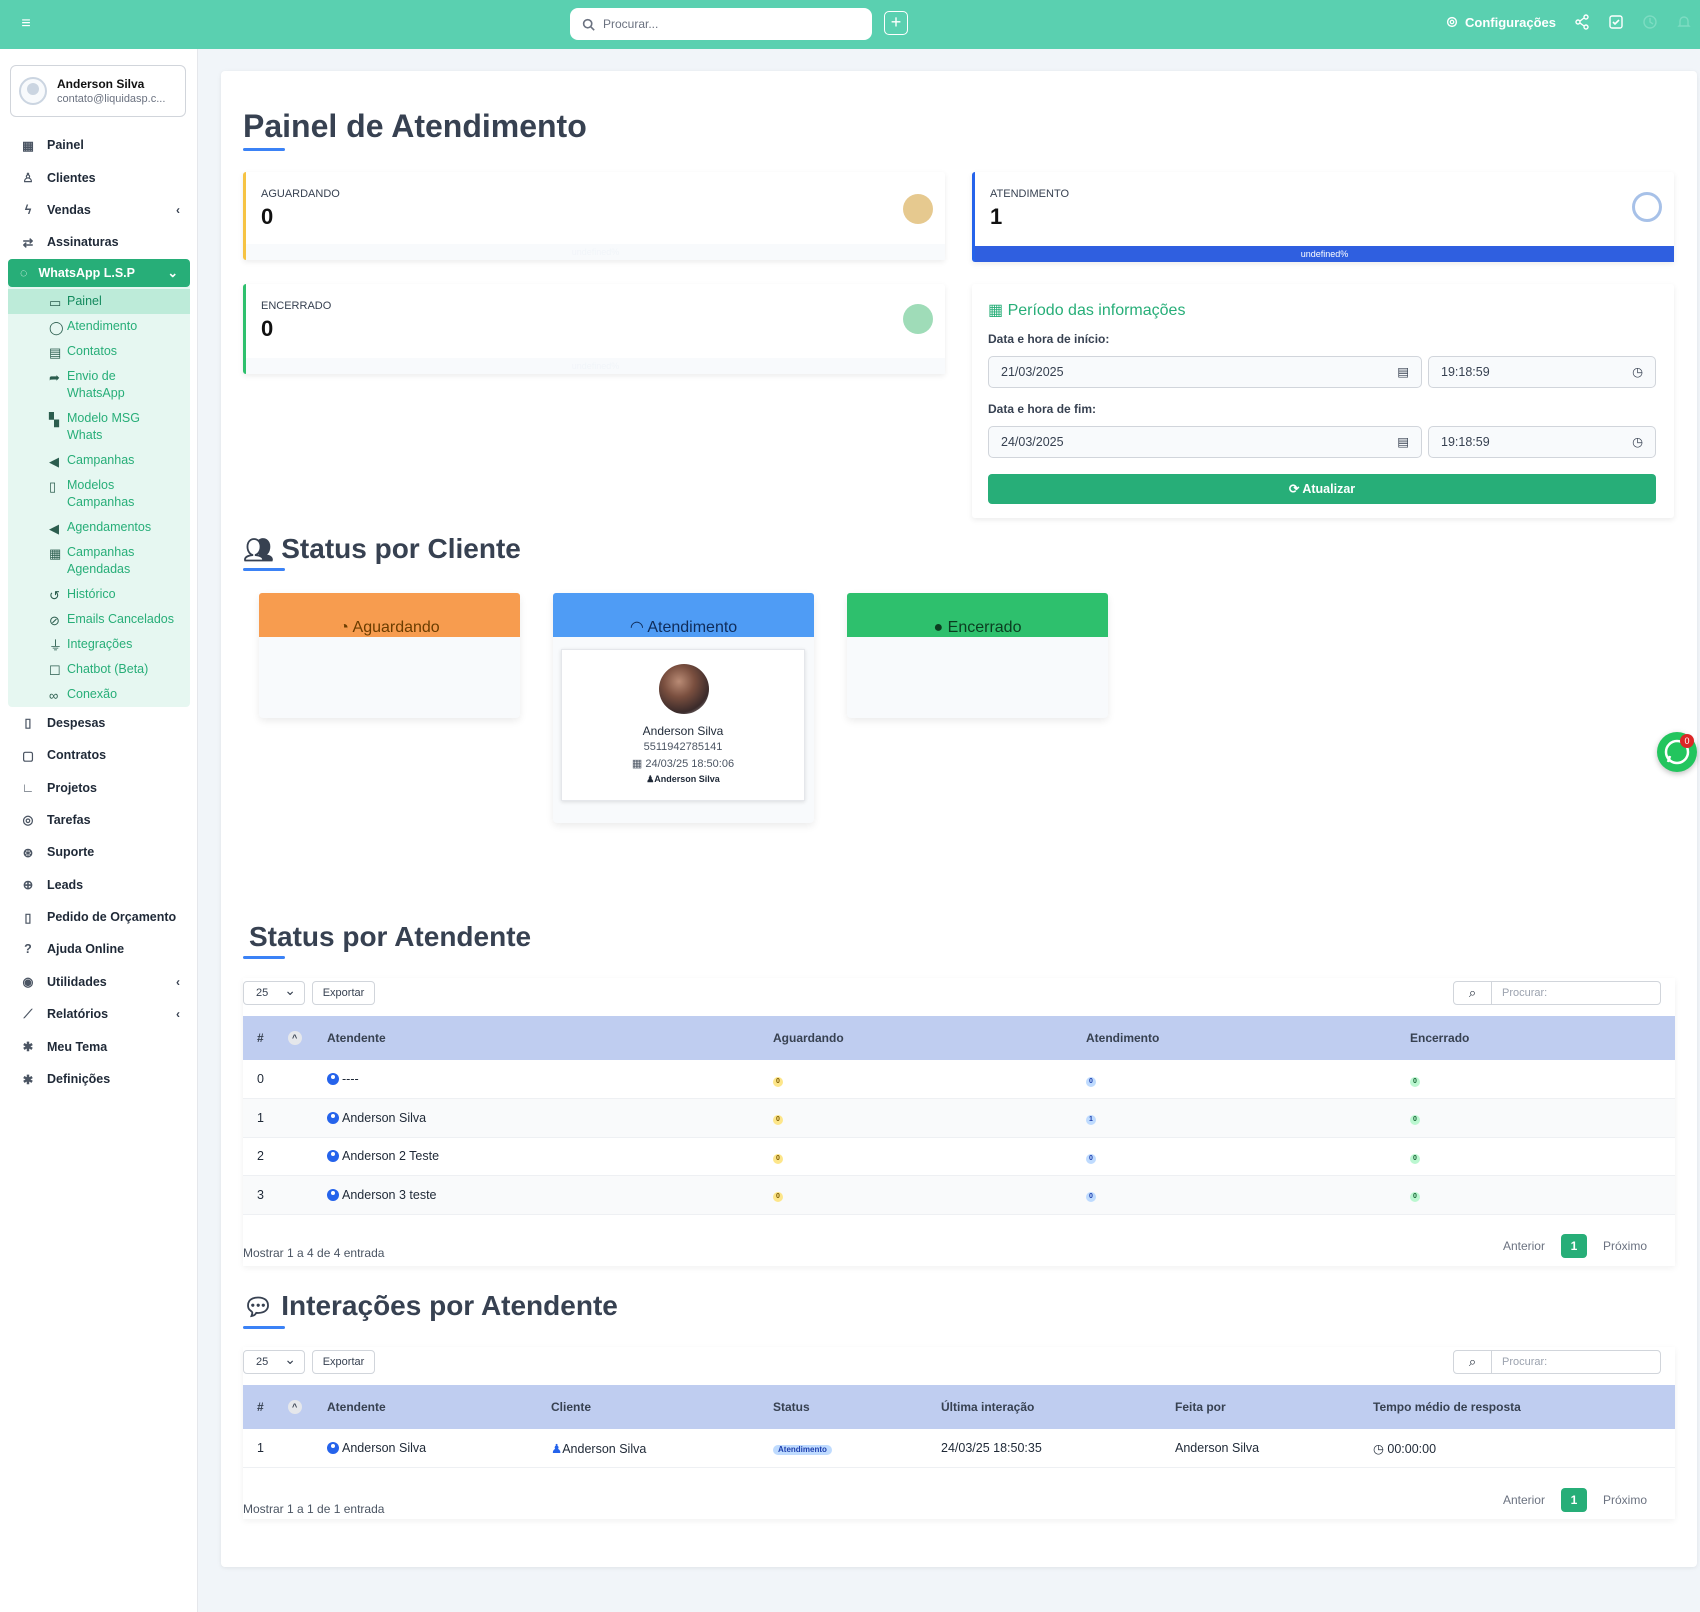  Describe the element at coordinates (1684, 22) in the screenshot. I see `bell-icon` at that location.